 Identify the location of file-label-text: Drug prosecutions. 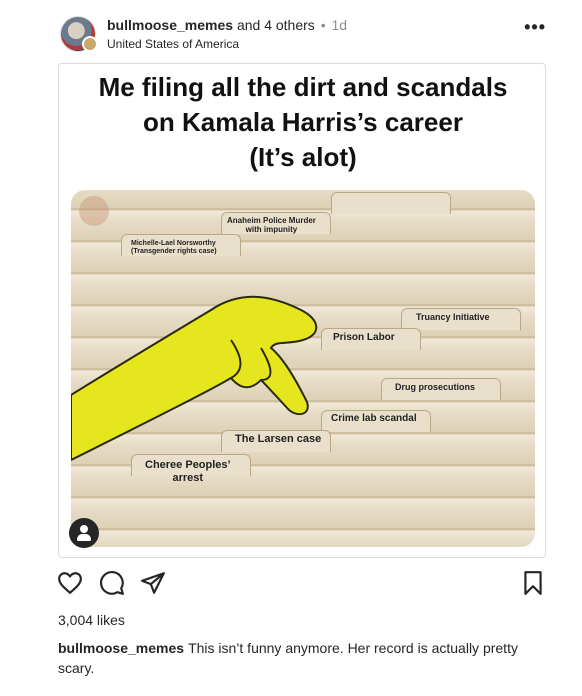
(435, 387).